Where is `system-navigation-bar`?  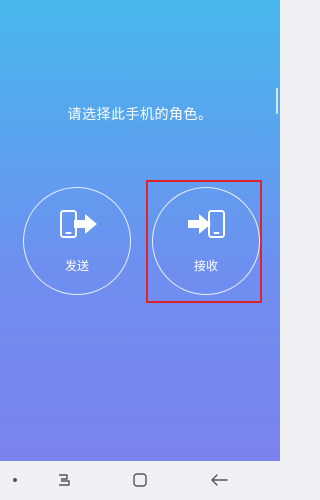 system-navigation-bar is located at coordinates (140, 480).